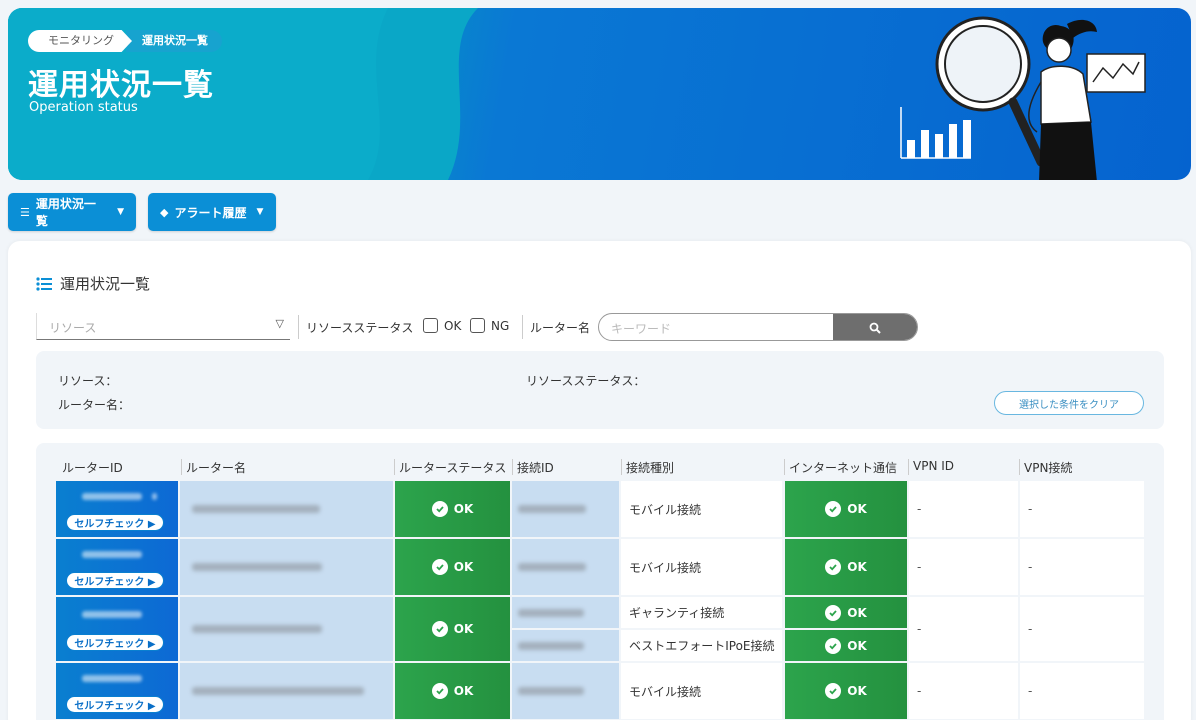 The height and width of the screenshot is (720, 1196). What do you see at coordinates (701, 612) in the screenshot?
I see `connection-type-cell: ギャランティ接続` at bounding box center [701, 612].